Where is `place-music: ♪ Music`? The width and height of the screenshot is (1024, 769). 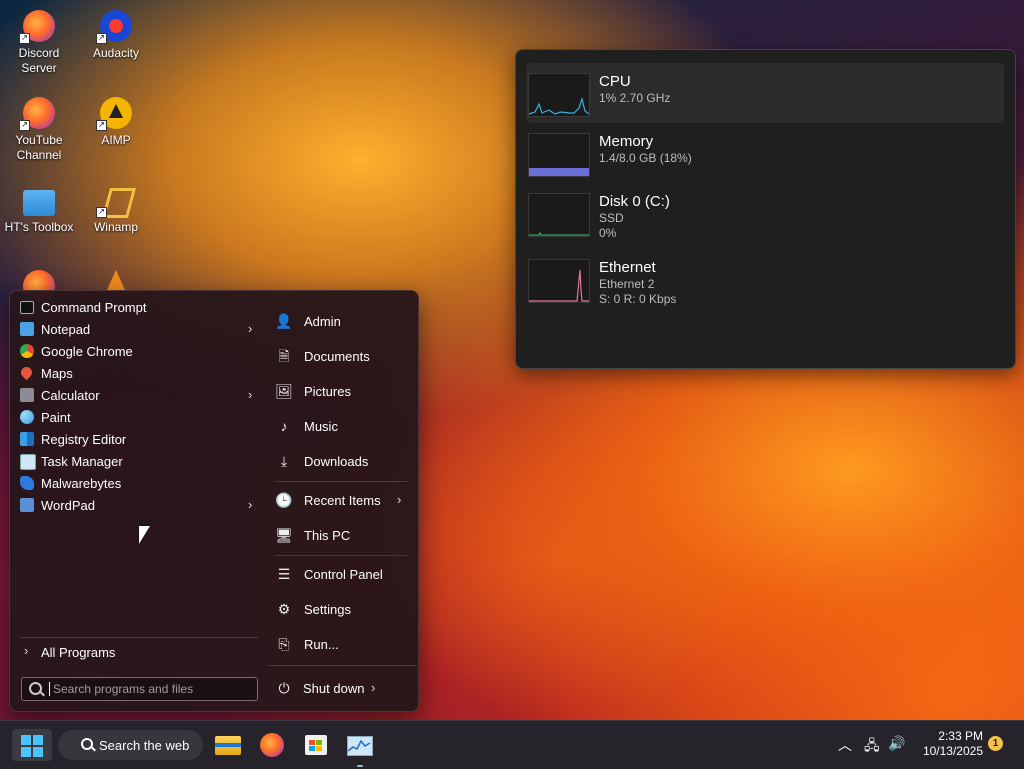 place-music: ♪ Music is located at coordinates (342, 426).